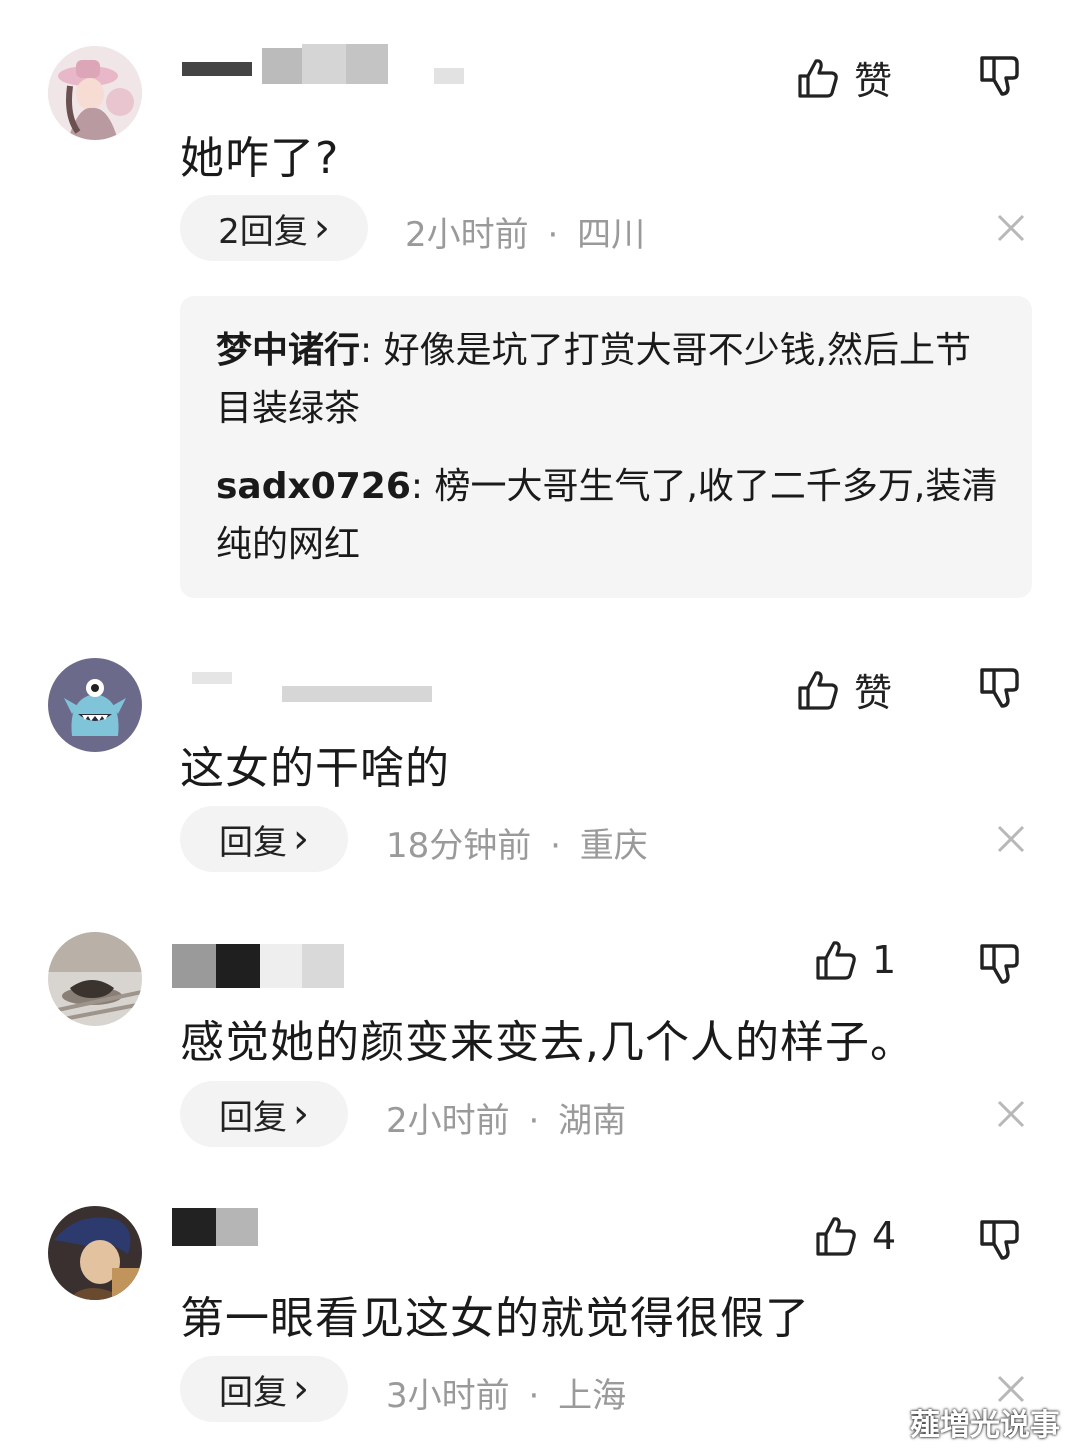  I want to click on comment-meta: 18分钟前 · 重庆, so click(517, 846).